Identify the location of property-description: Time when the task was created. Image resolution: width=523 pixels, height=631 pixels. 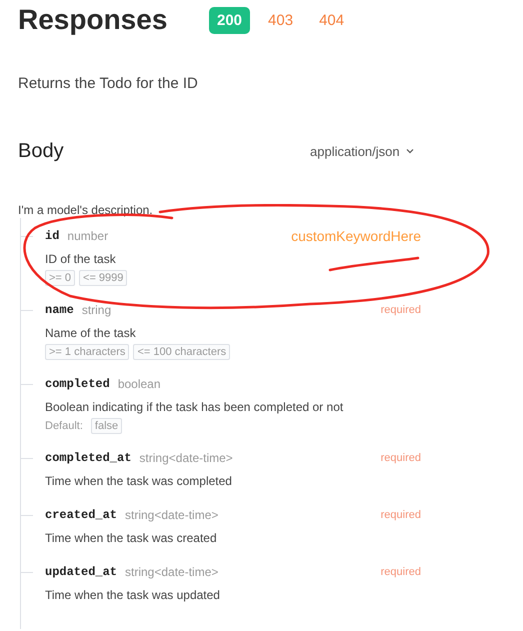
(131, 538).